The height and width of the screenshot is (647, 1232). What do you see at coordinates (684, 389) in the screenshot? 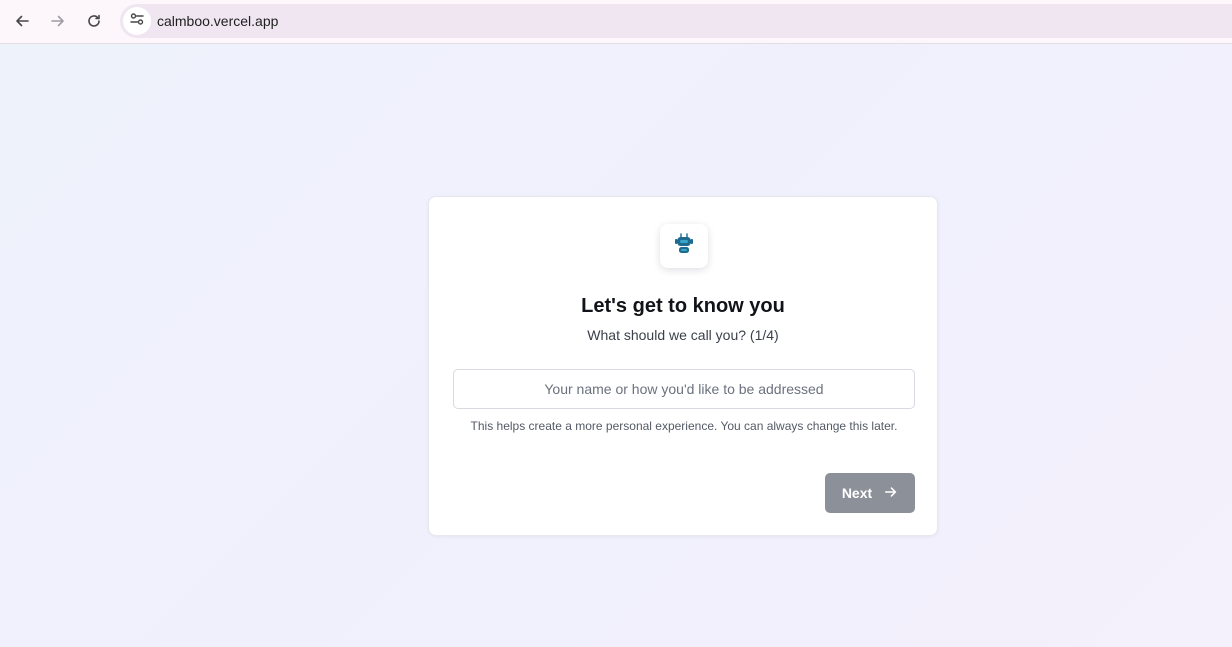
I see `name-input` at bounding box center [684, 389].